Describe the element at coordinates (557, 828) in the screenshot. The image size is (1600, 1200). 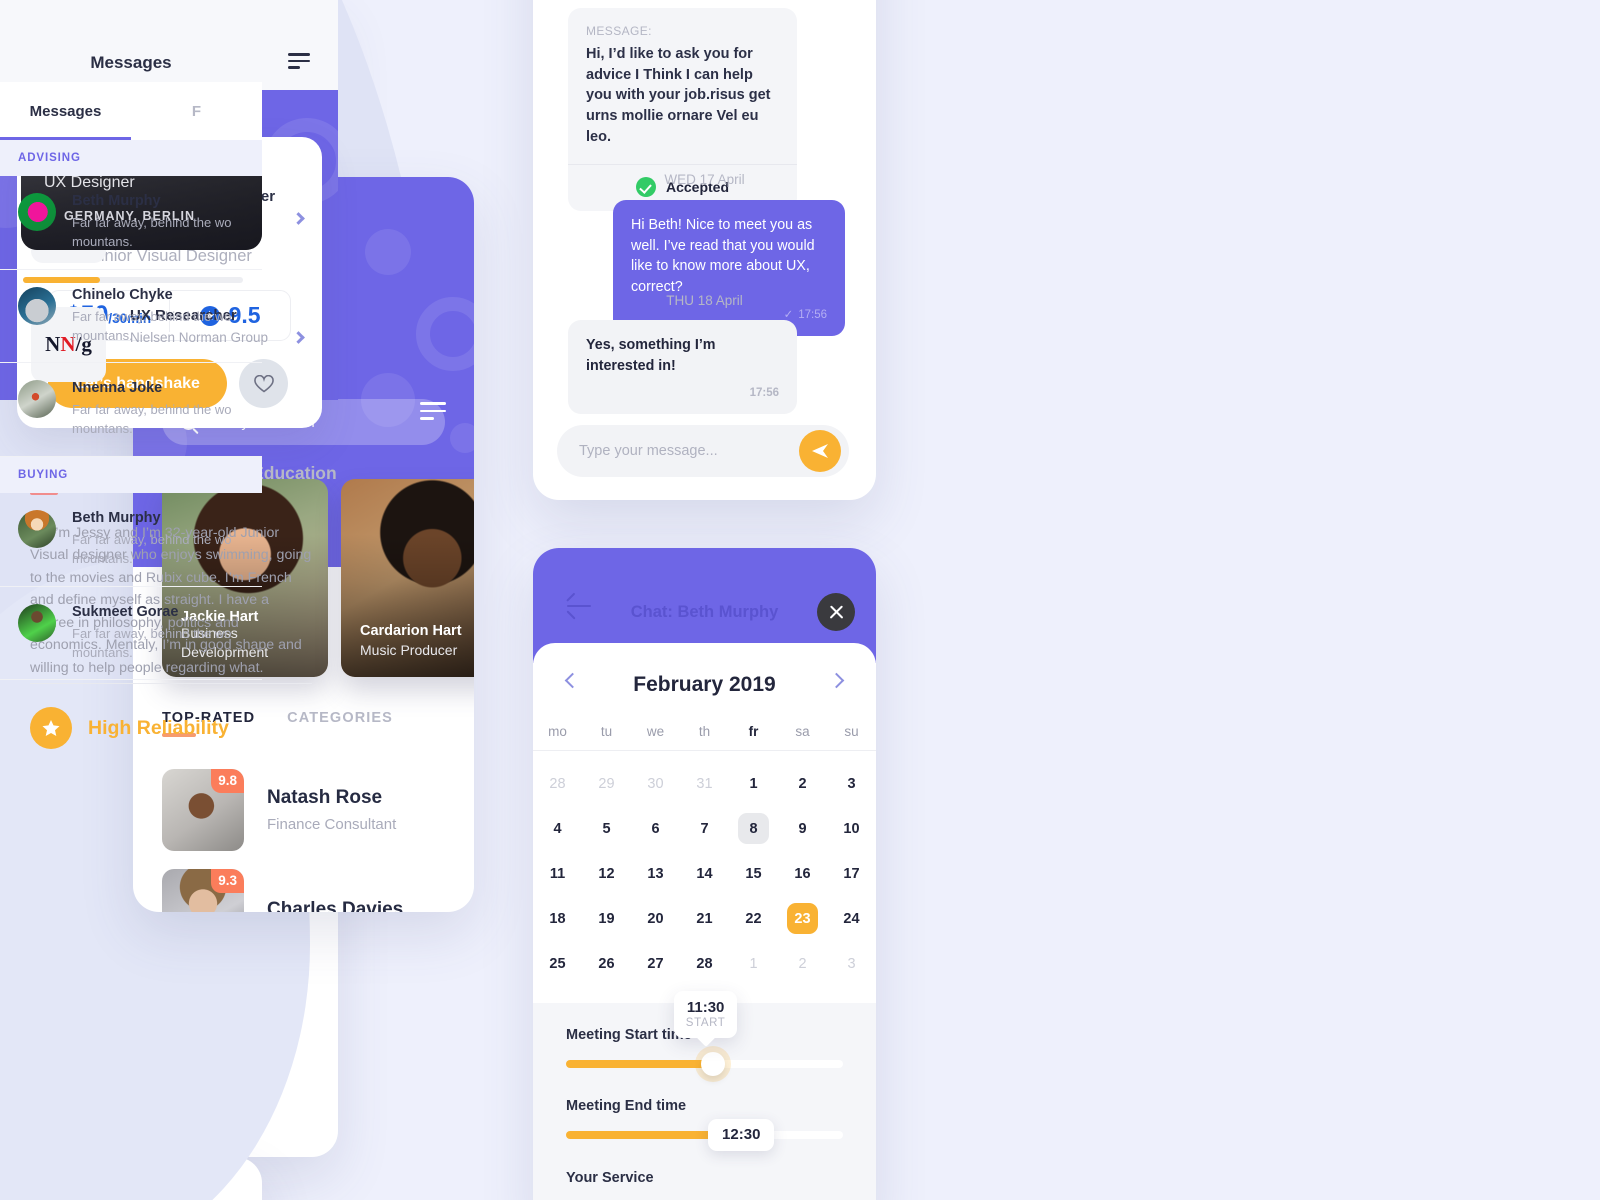
I see `calendar-day: 4` at that location.